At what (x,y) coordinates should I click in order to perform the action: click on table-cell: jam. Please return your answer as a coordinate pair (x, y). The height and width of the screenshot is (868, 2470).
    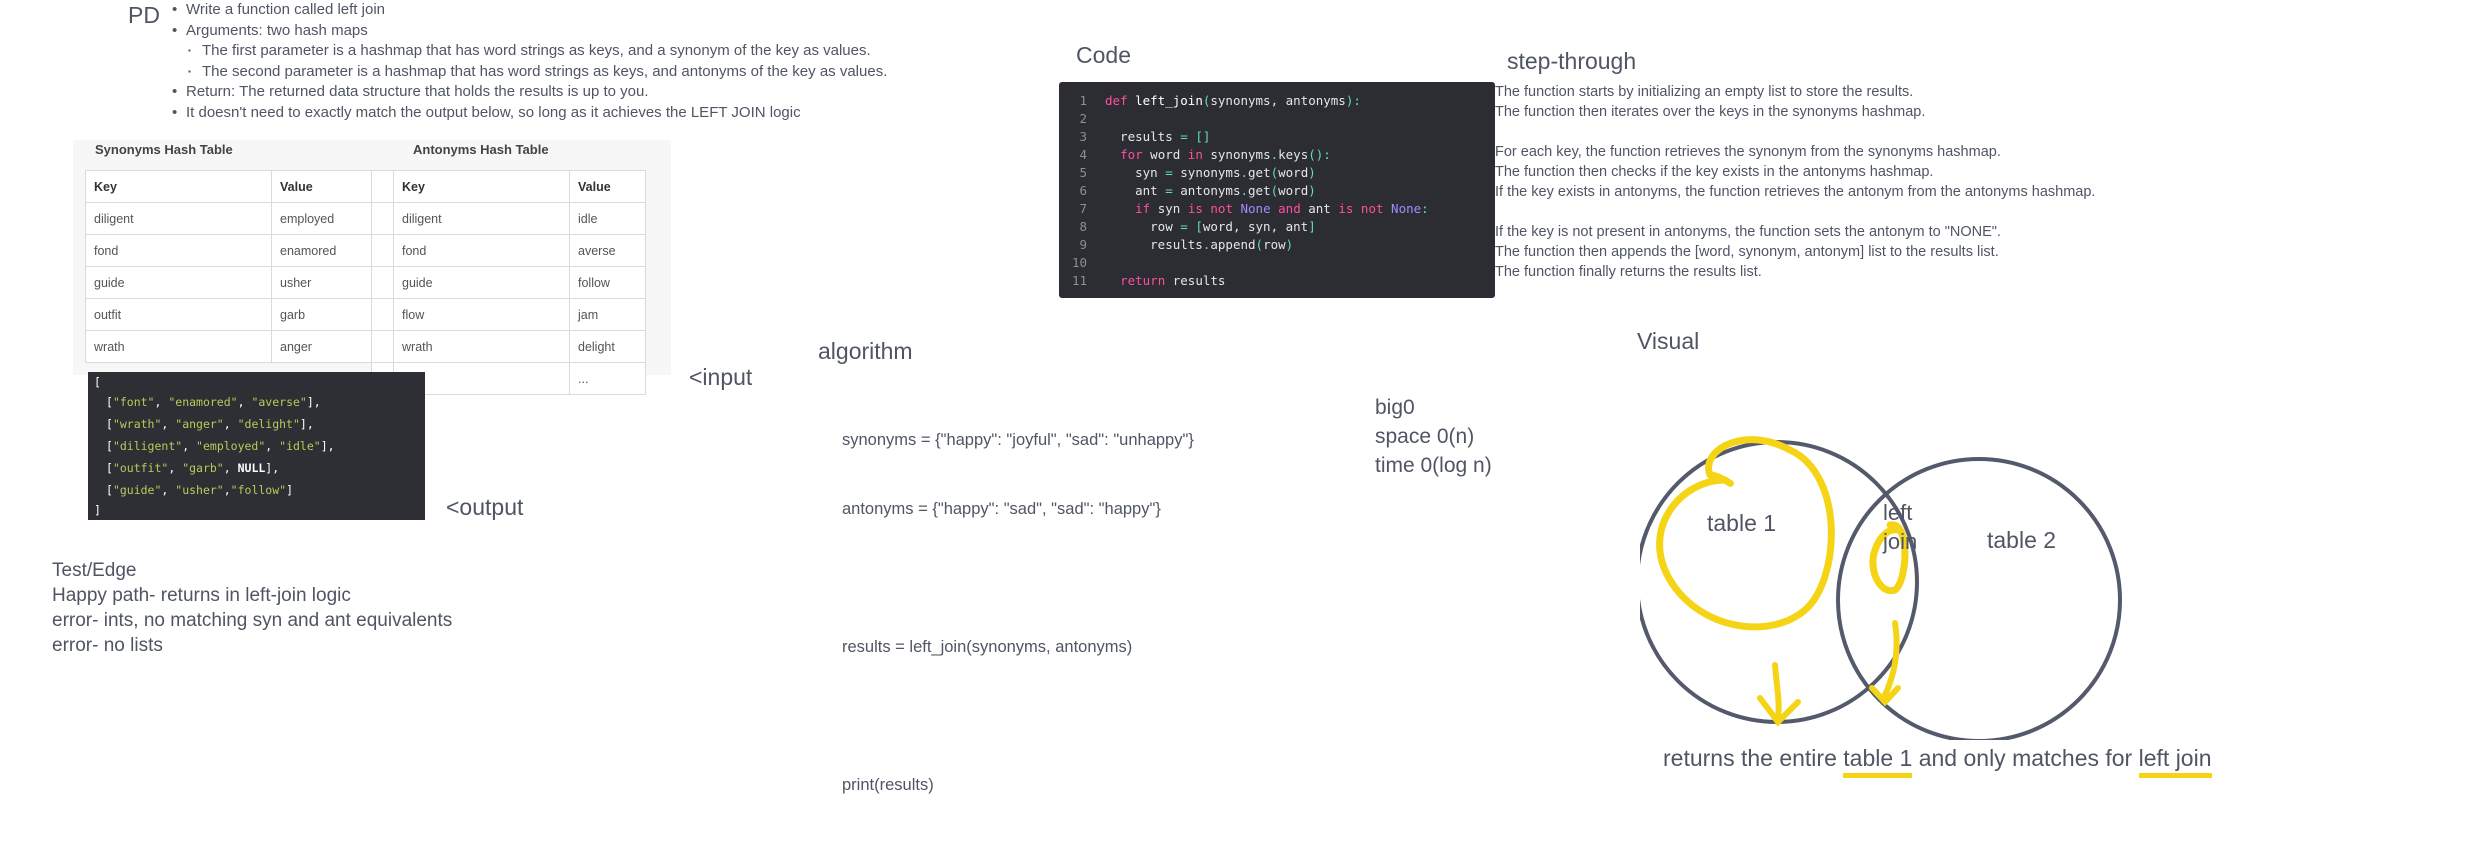
    Looking at the image, I should click on (607, 314).